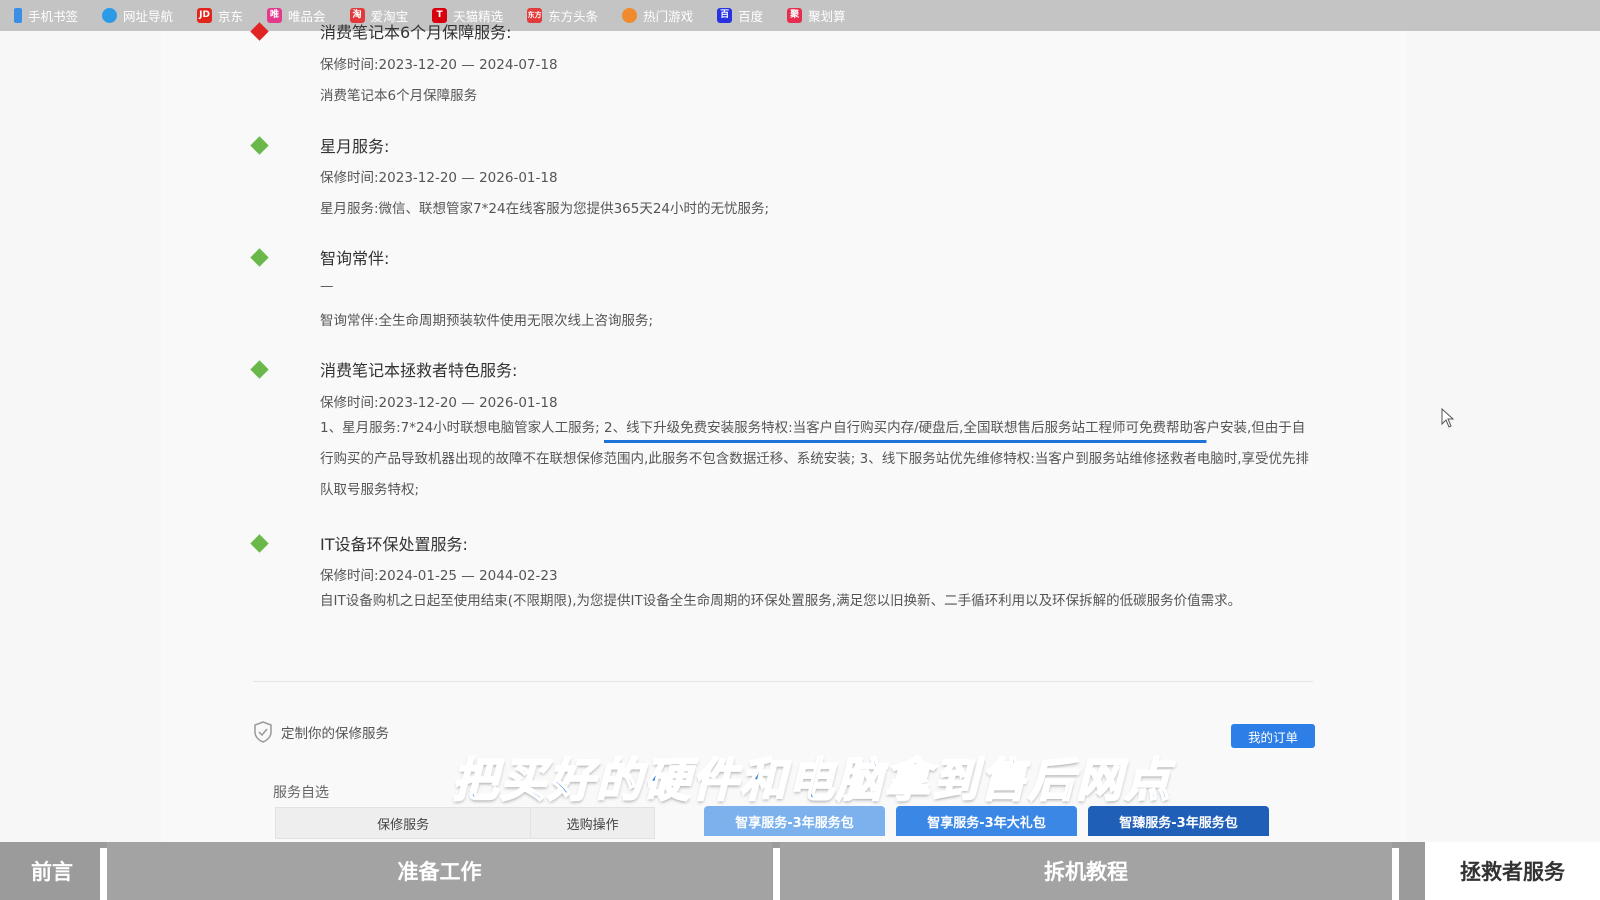 Image resolution: width=1600 pixels, height=900 pixels. I want to click on service-title: 消费笔记本6个月保障服务:, so click(416, 32).